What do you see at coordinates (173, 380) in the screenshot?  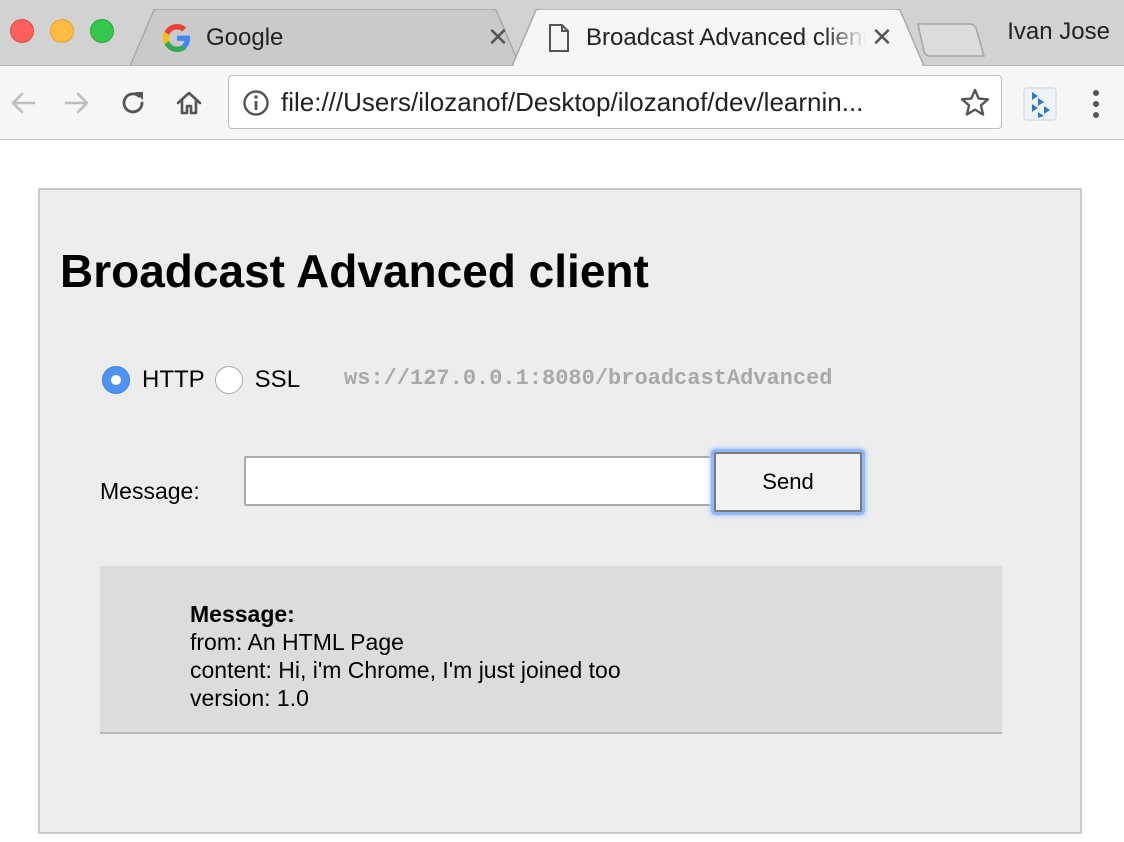 I see `http-radio-label: HTTP` at bounding box center [173, 380].